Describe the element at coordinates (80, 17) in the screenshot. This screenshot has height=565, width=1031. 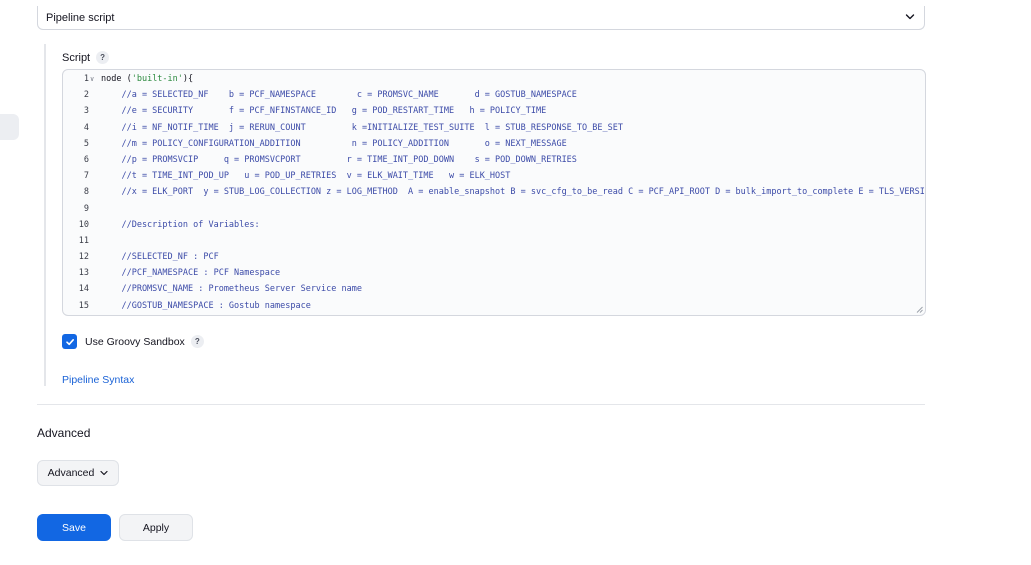
I see `definition-select-value: Pipeline script` at that location.